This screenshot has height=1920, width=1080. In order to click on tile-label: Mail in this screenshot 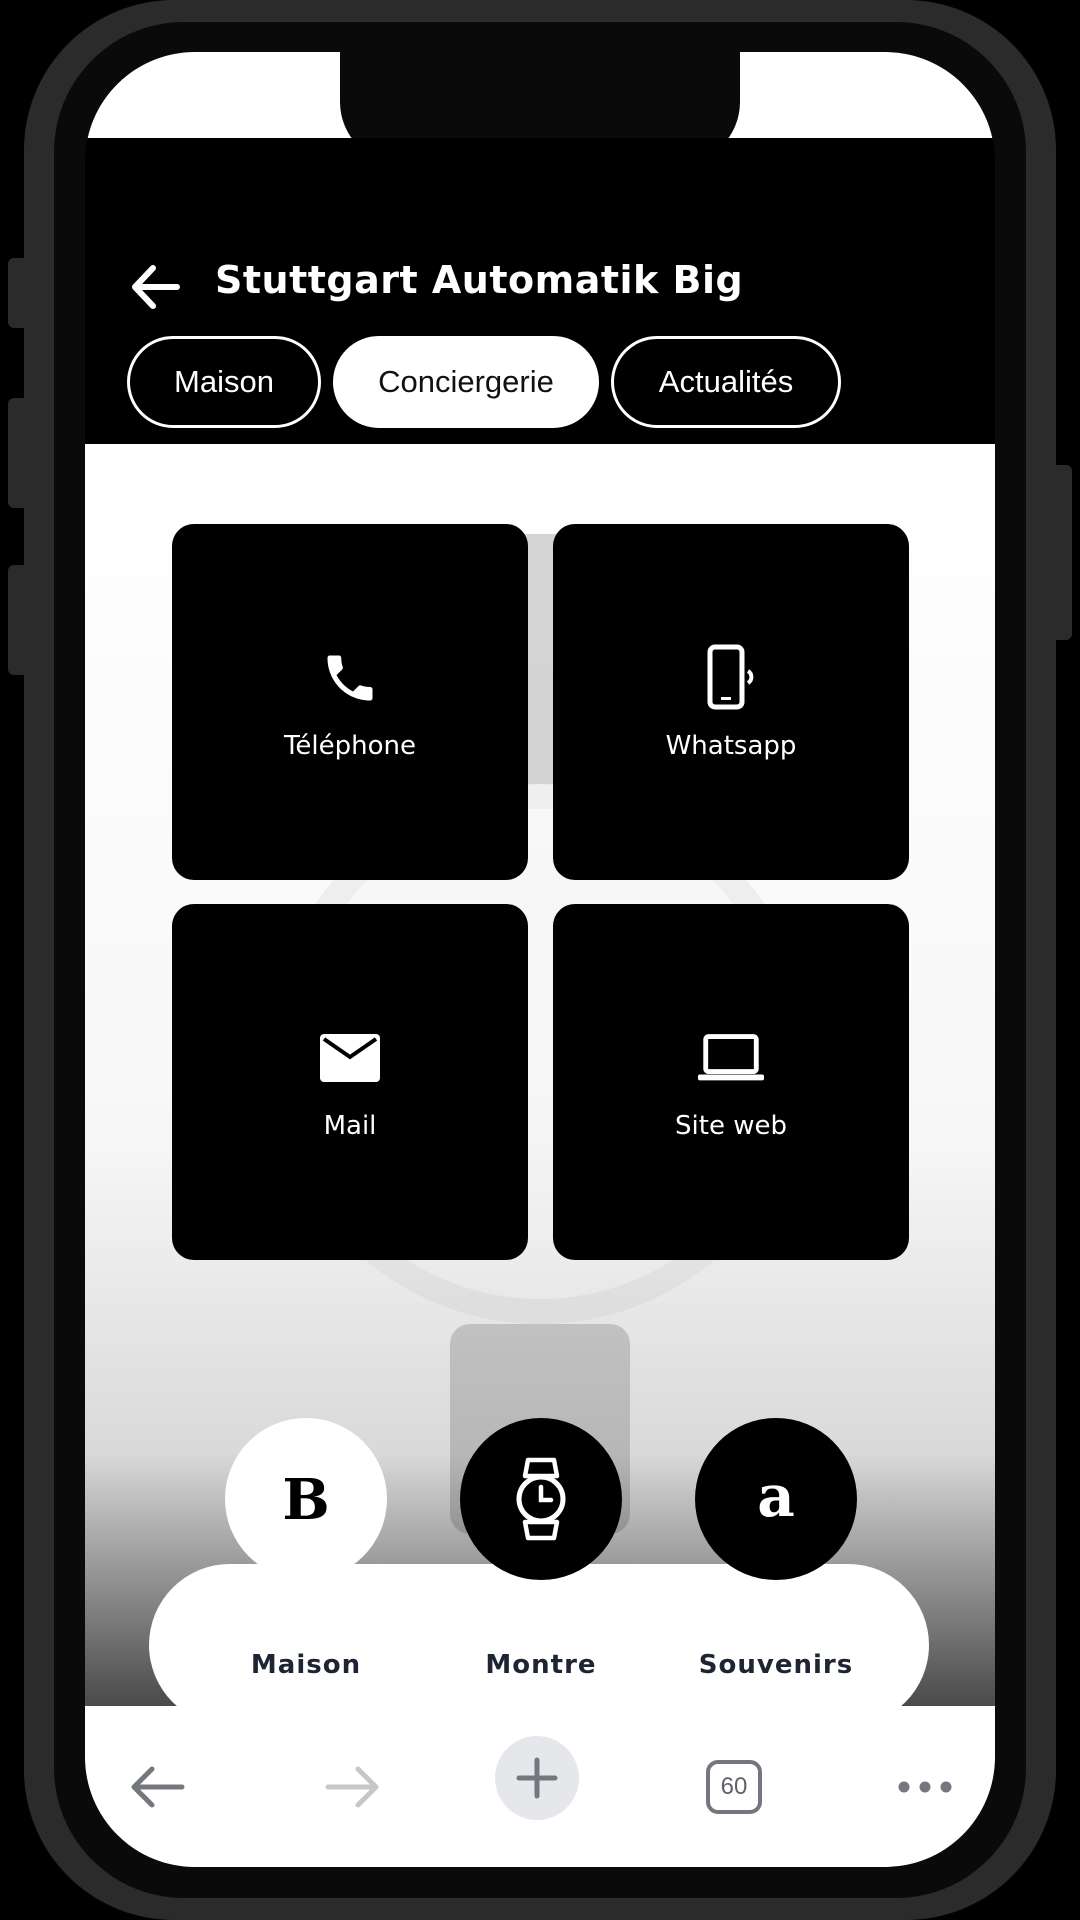, I will do `click(350, 1126)`.